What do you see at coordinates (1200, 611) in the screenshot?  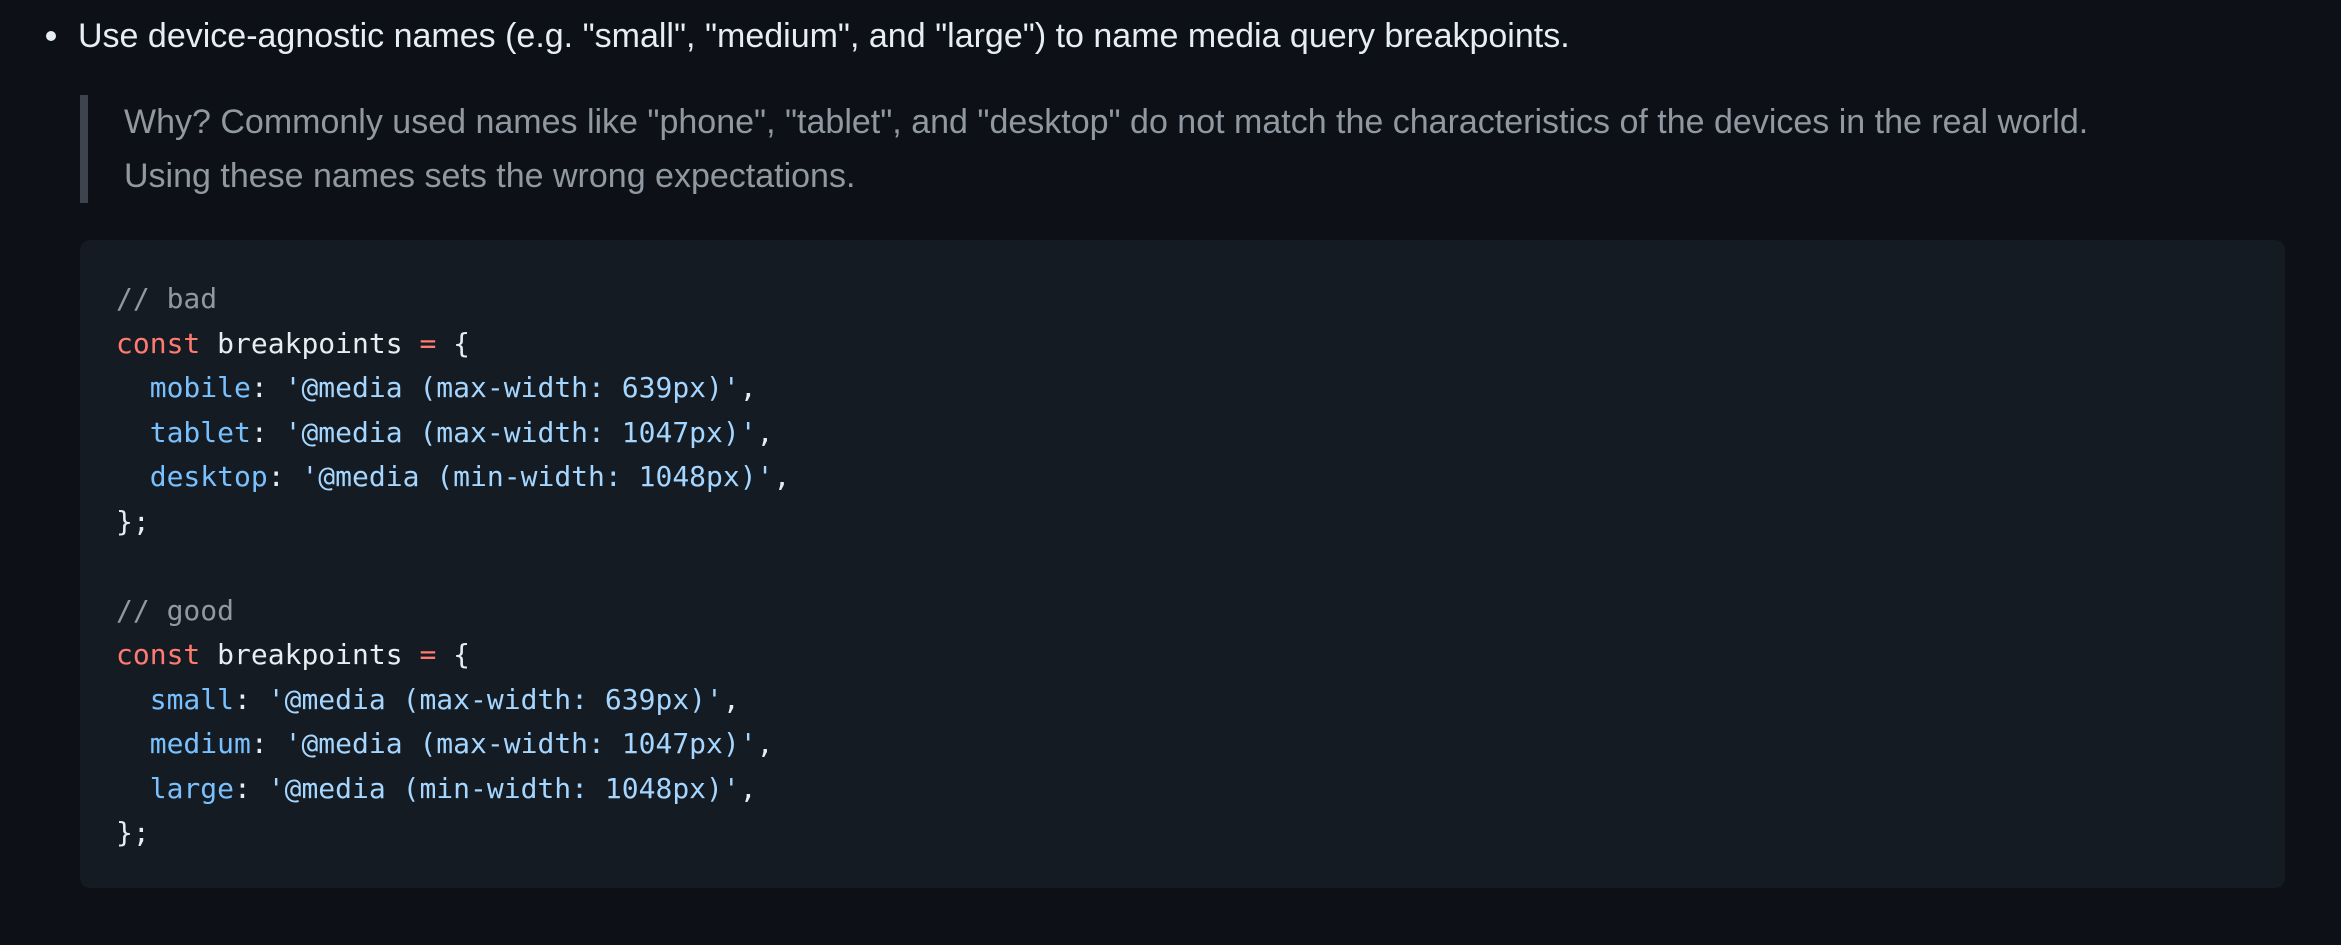 I see `code-line-good-comment: // good` at bounding box center [1200, 611].